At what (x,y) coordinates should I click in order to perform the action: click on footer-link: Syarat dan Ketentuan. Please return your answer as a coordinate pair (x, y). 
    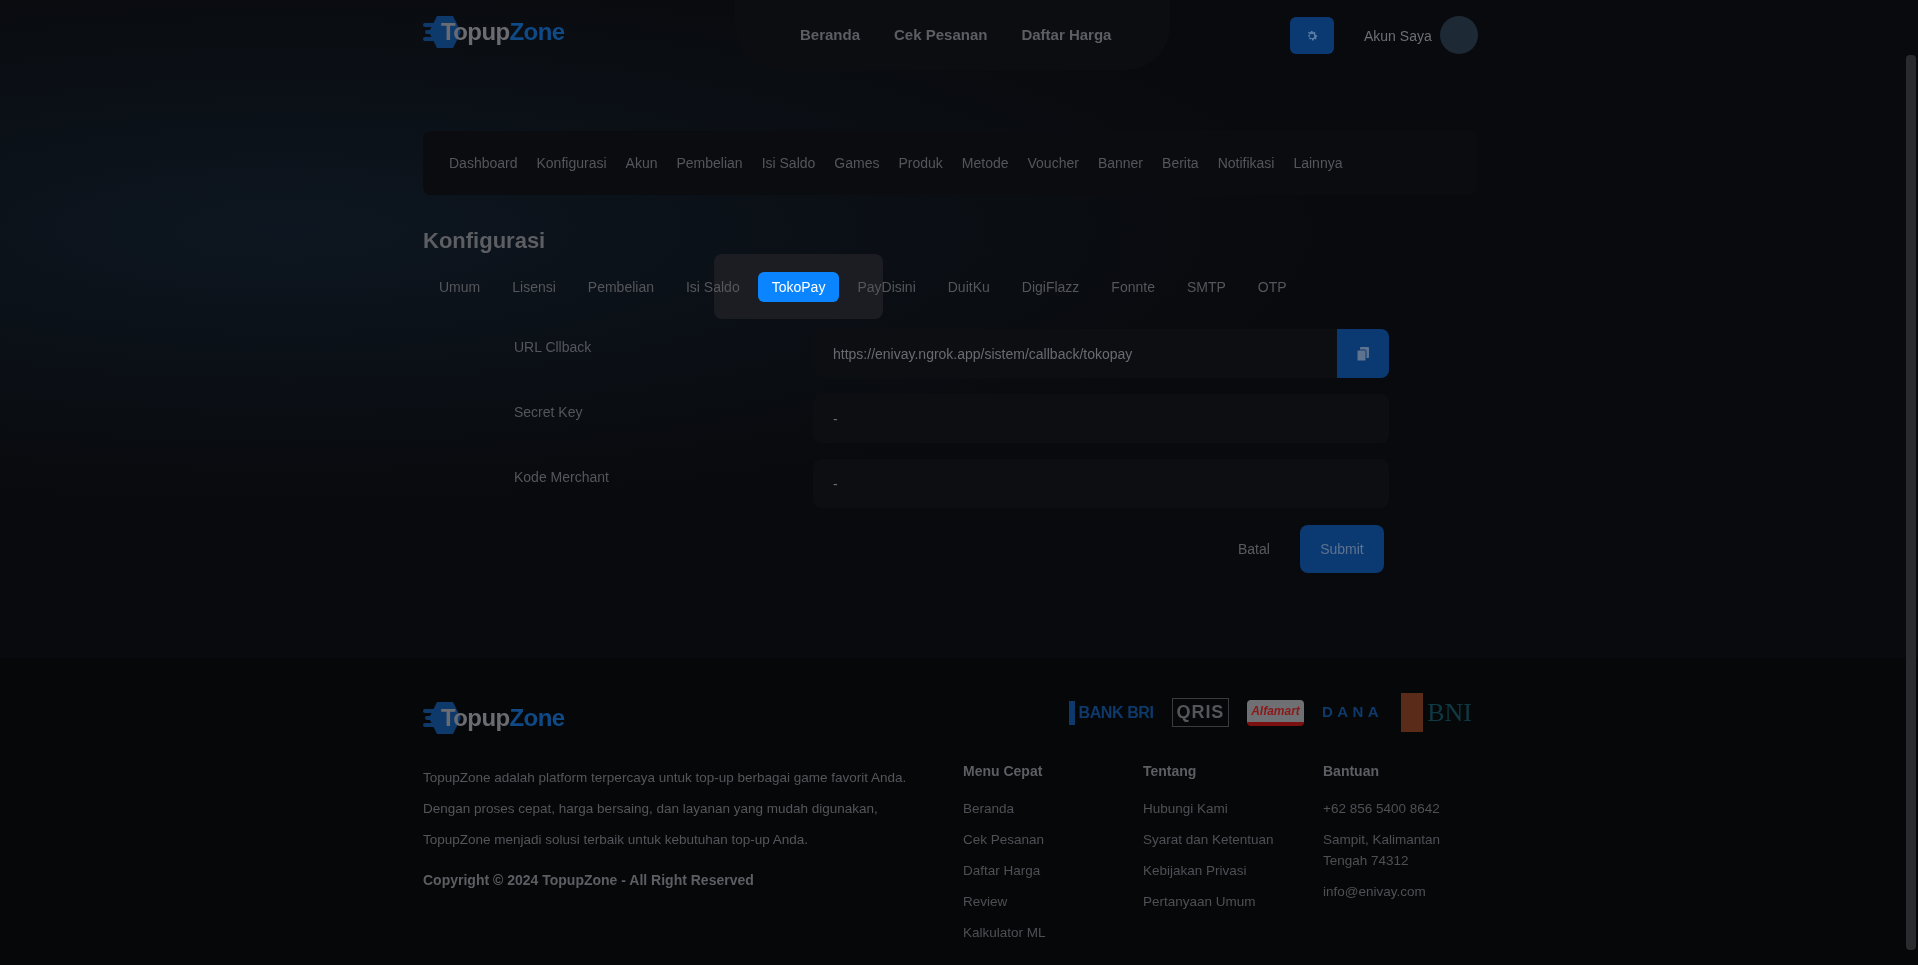
    Looking at the image, I should click on (1218, 839).